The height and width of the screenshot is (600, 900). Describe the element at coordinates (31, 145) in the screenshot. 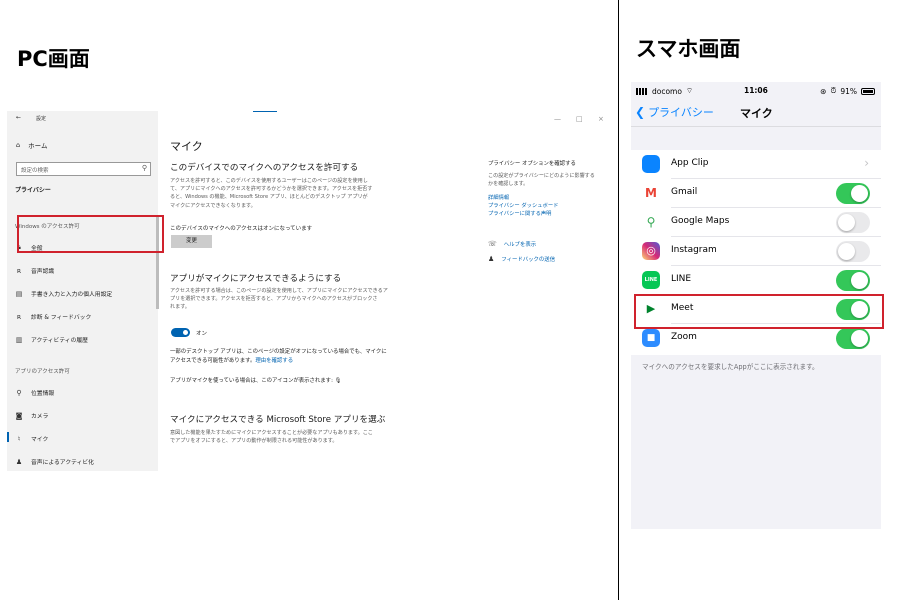

I see `sidebar-item-home: ⌂ ホーム` at that location.